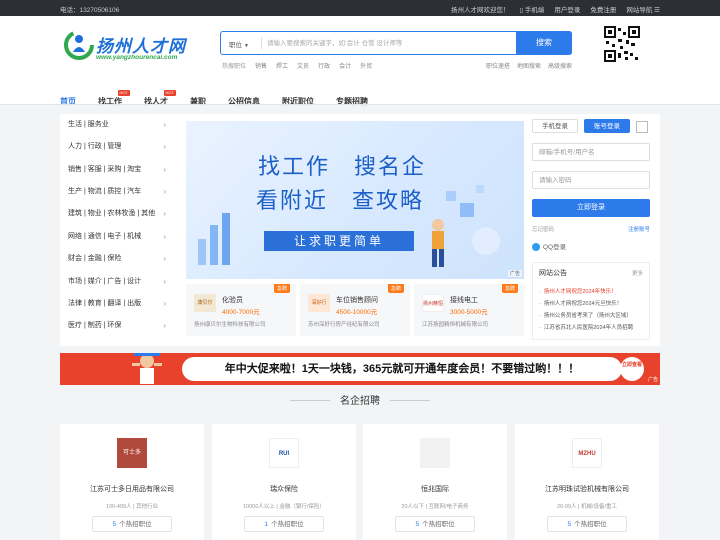 Image resolution: width=720 pixels, height=540 pixels. Describe the element at coordinates (549, 246) in the screenshot. I see `qq-login-link: QQ登录` at that location.